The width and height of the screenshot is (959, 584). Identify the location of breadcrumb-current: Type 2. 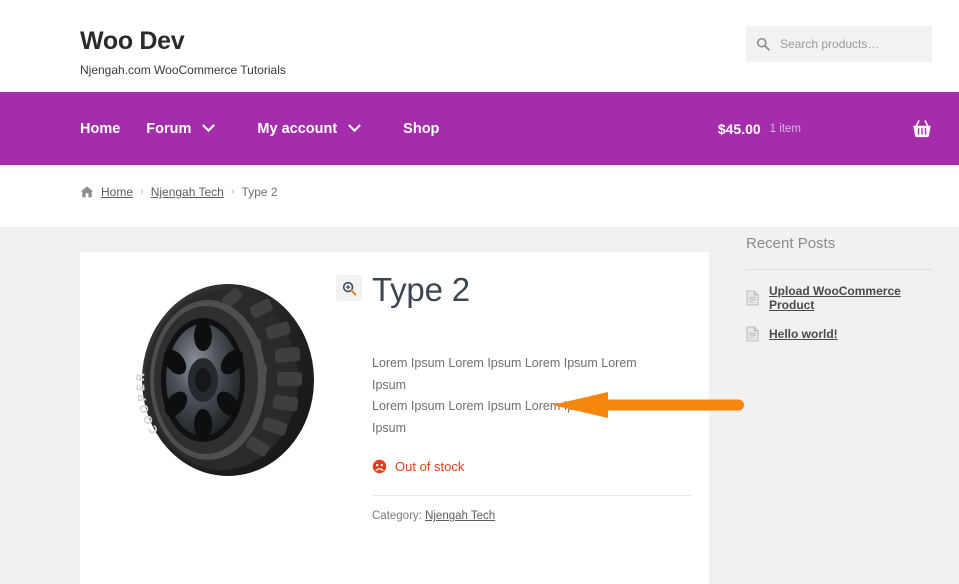
(259, 192).